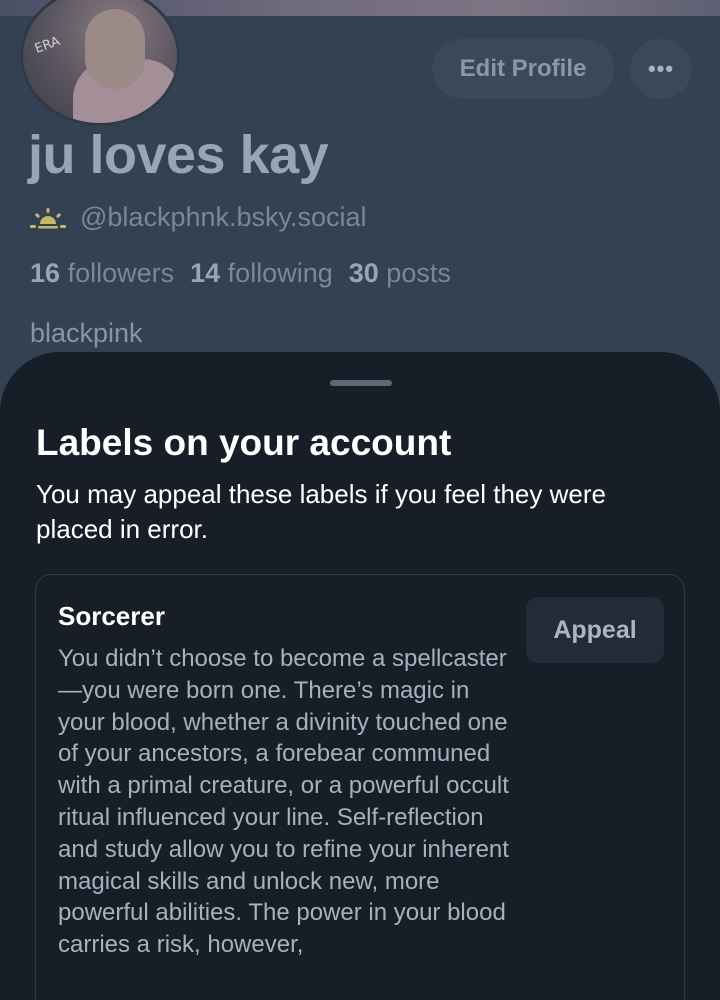 This screenshot has width=720, height=1000. I want to click on more-icon: •••, so click(661, 68).